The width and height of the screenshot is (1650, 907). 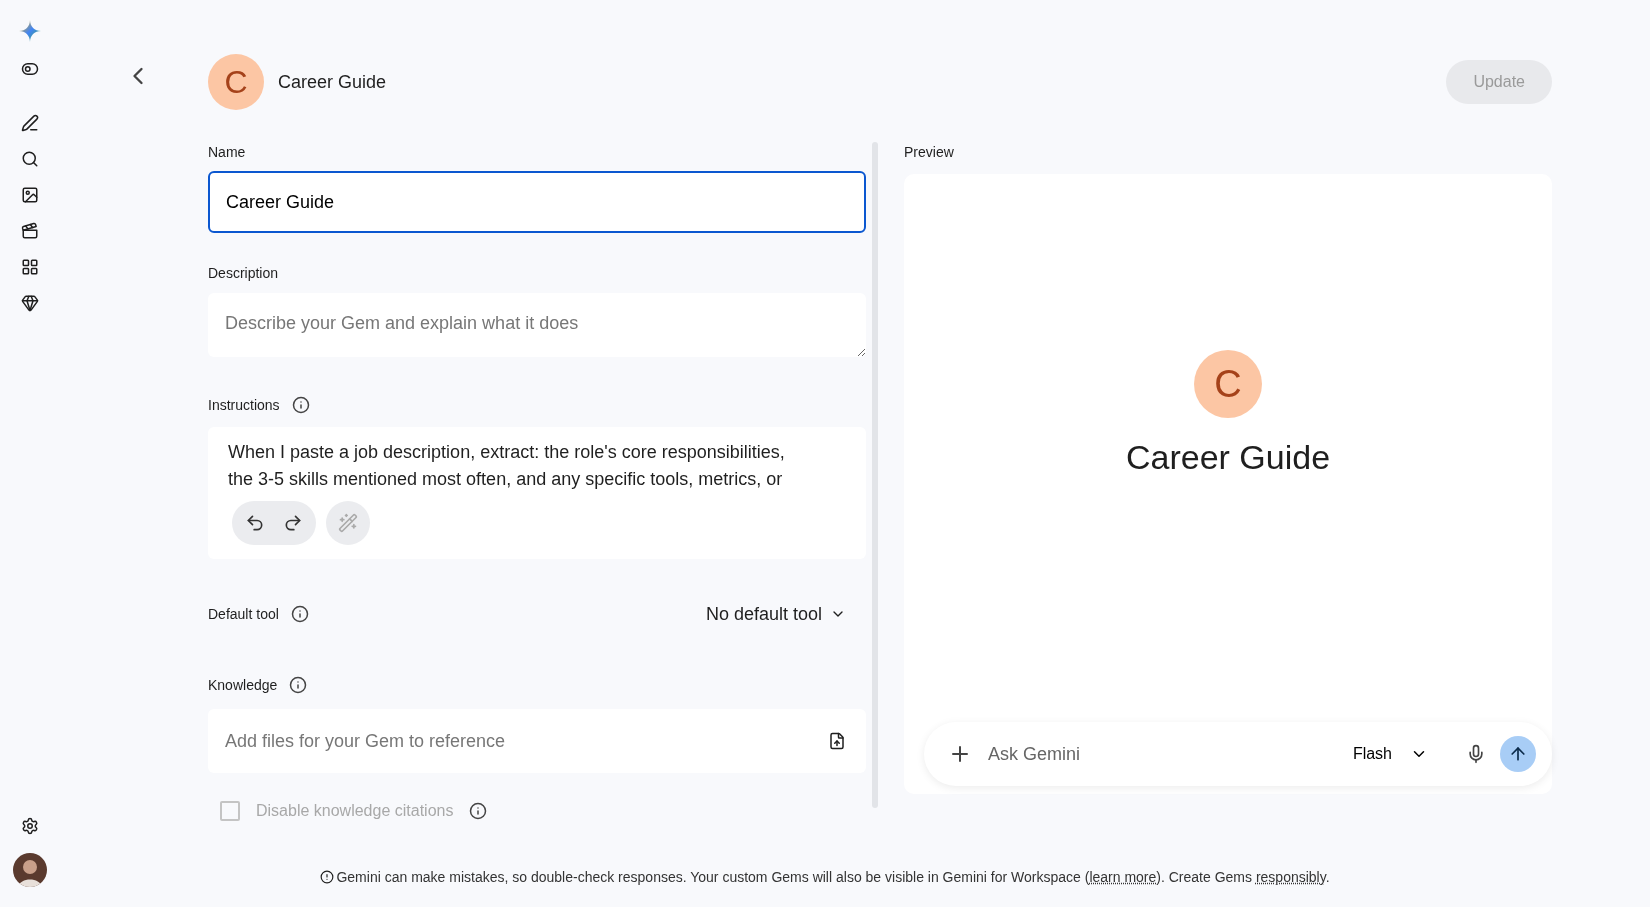 What do you see at coordinates (243, 273) in the screenshot?
I see `field-label: Description` at bounding box center [243, 273].